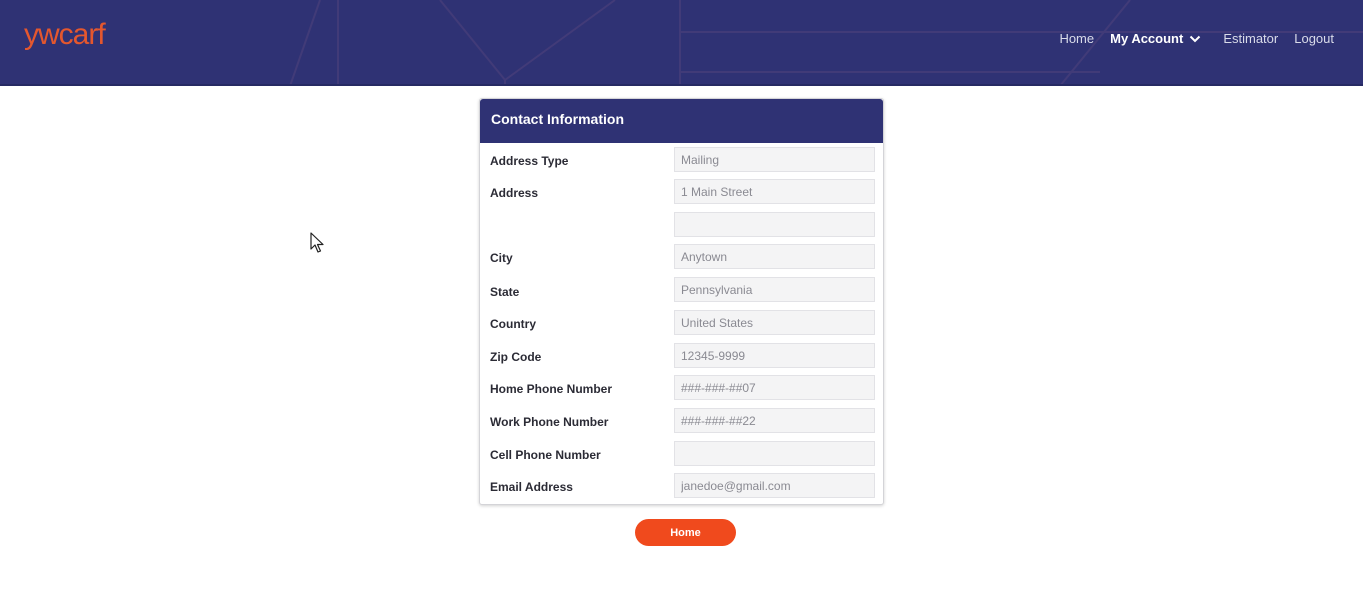  What do you see at coordinates (774, 256) in the screenshot?
I see `city-field` at bounding box center [774, 256].